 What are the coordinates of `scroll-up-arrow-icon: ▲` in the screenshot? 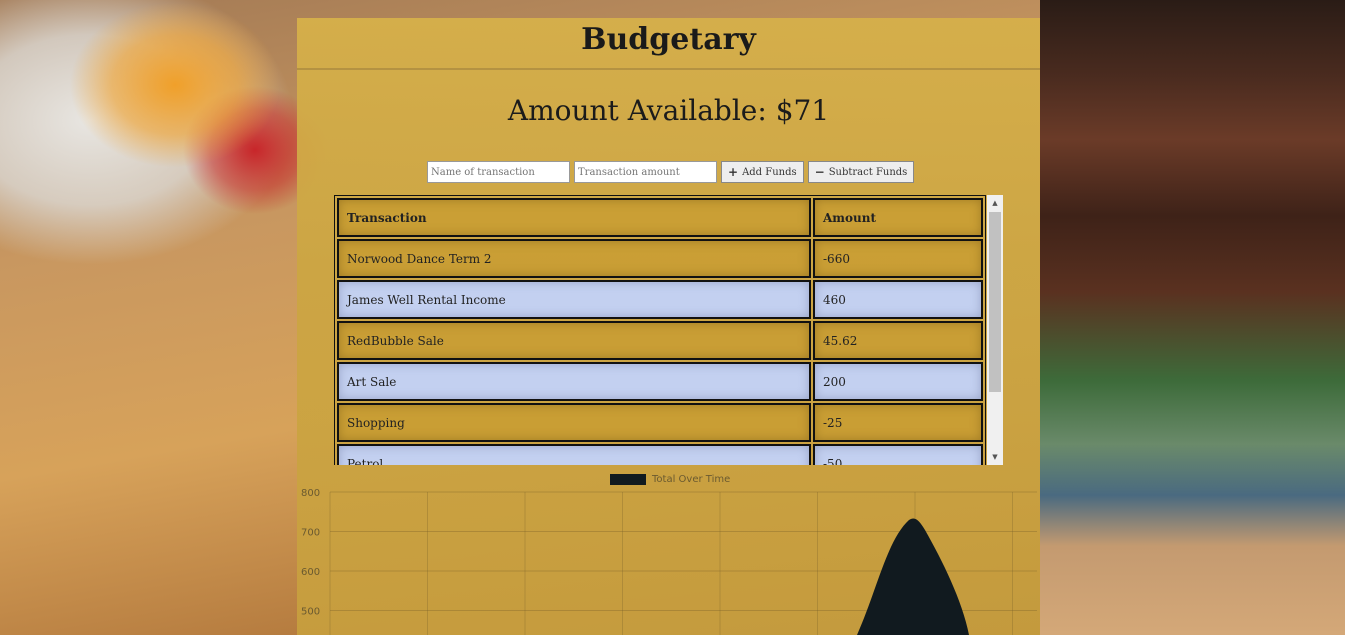 It's located at (995, 203).